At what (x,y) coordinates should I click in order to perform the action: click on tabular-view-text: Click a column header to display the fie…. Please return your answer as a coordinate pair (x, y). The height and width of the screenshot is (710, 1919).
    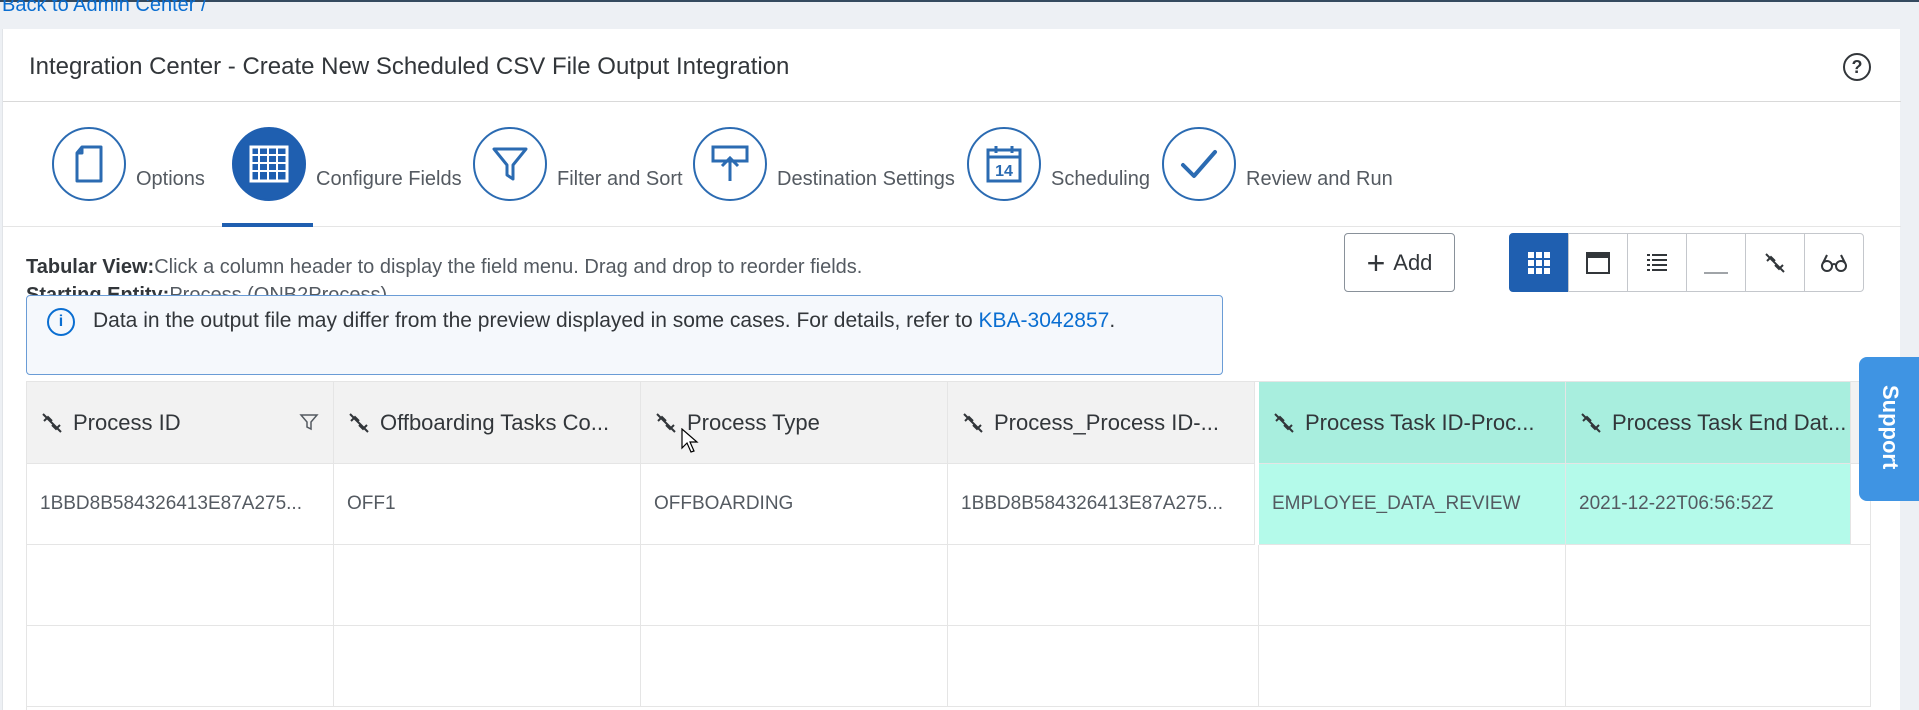
    Looking at the image, I should click on (508, 267).